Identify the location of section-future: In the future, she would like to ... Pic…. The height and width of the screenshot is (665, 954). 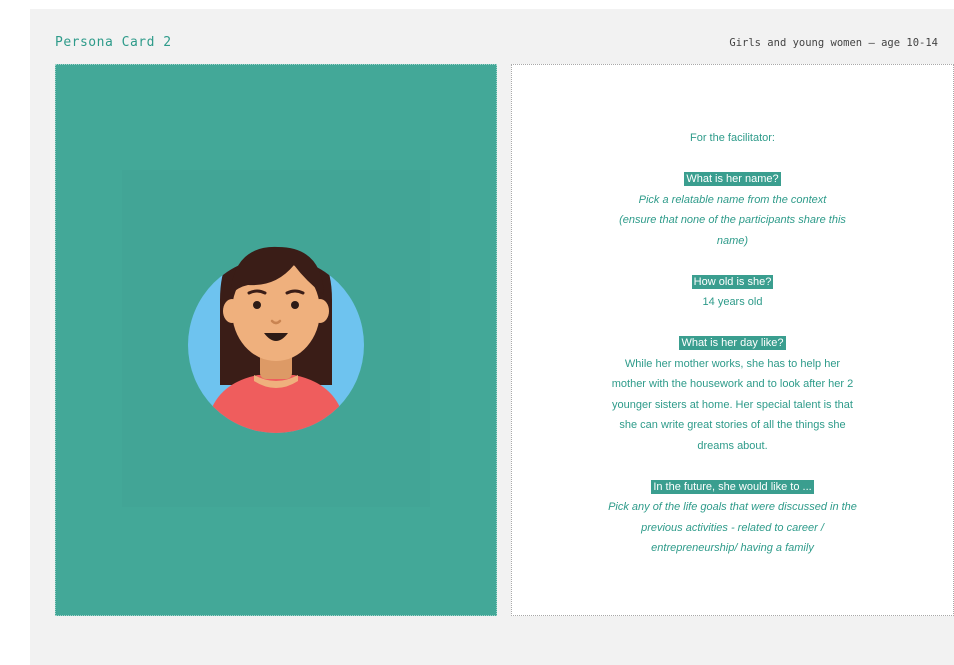
(732, 518).